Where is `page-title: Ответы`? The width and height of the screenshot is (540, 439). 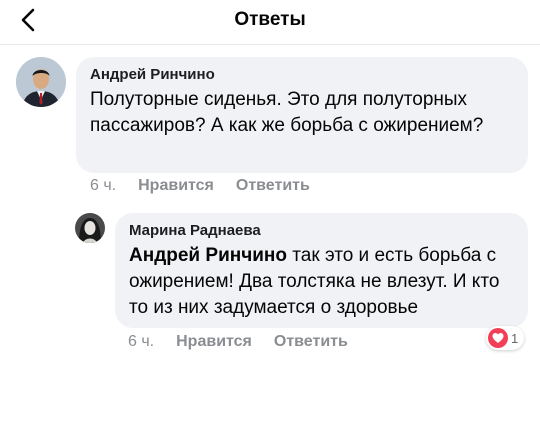
page-title: Ответы is located at coordinates (270, 19).